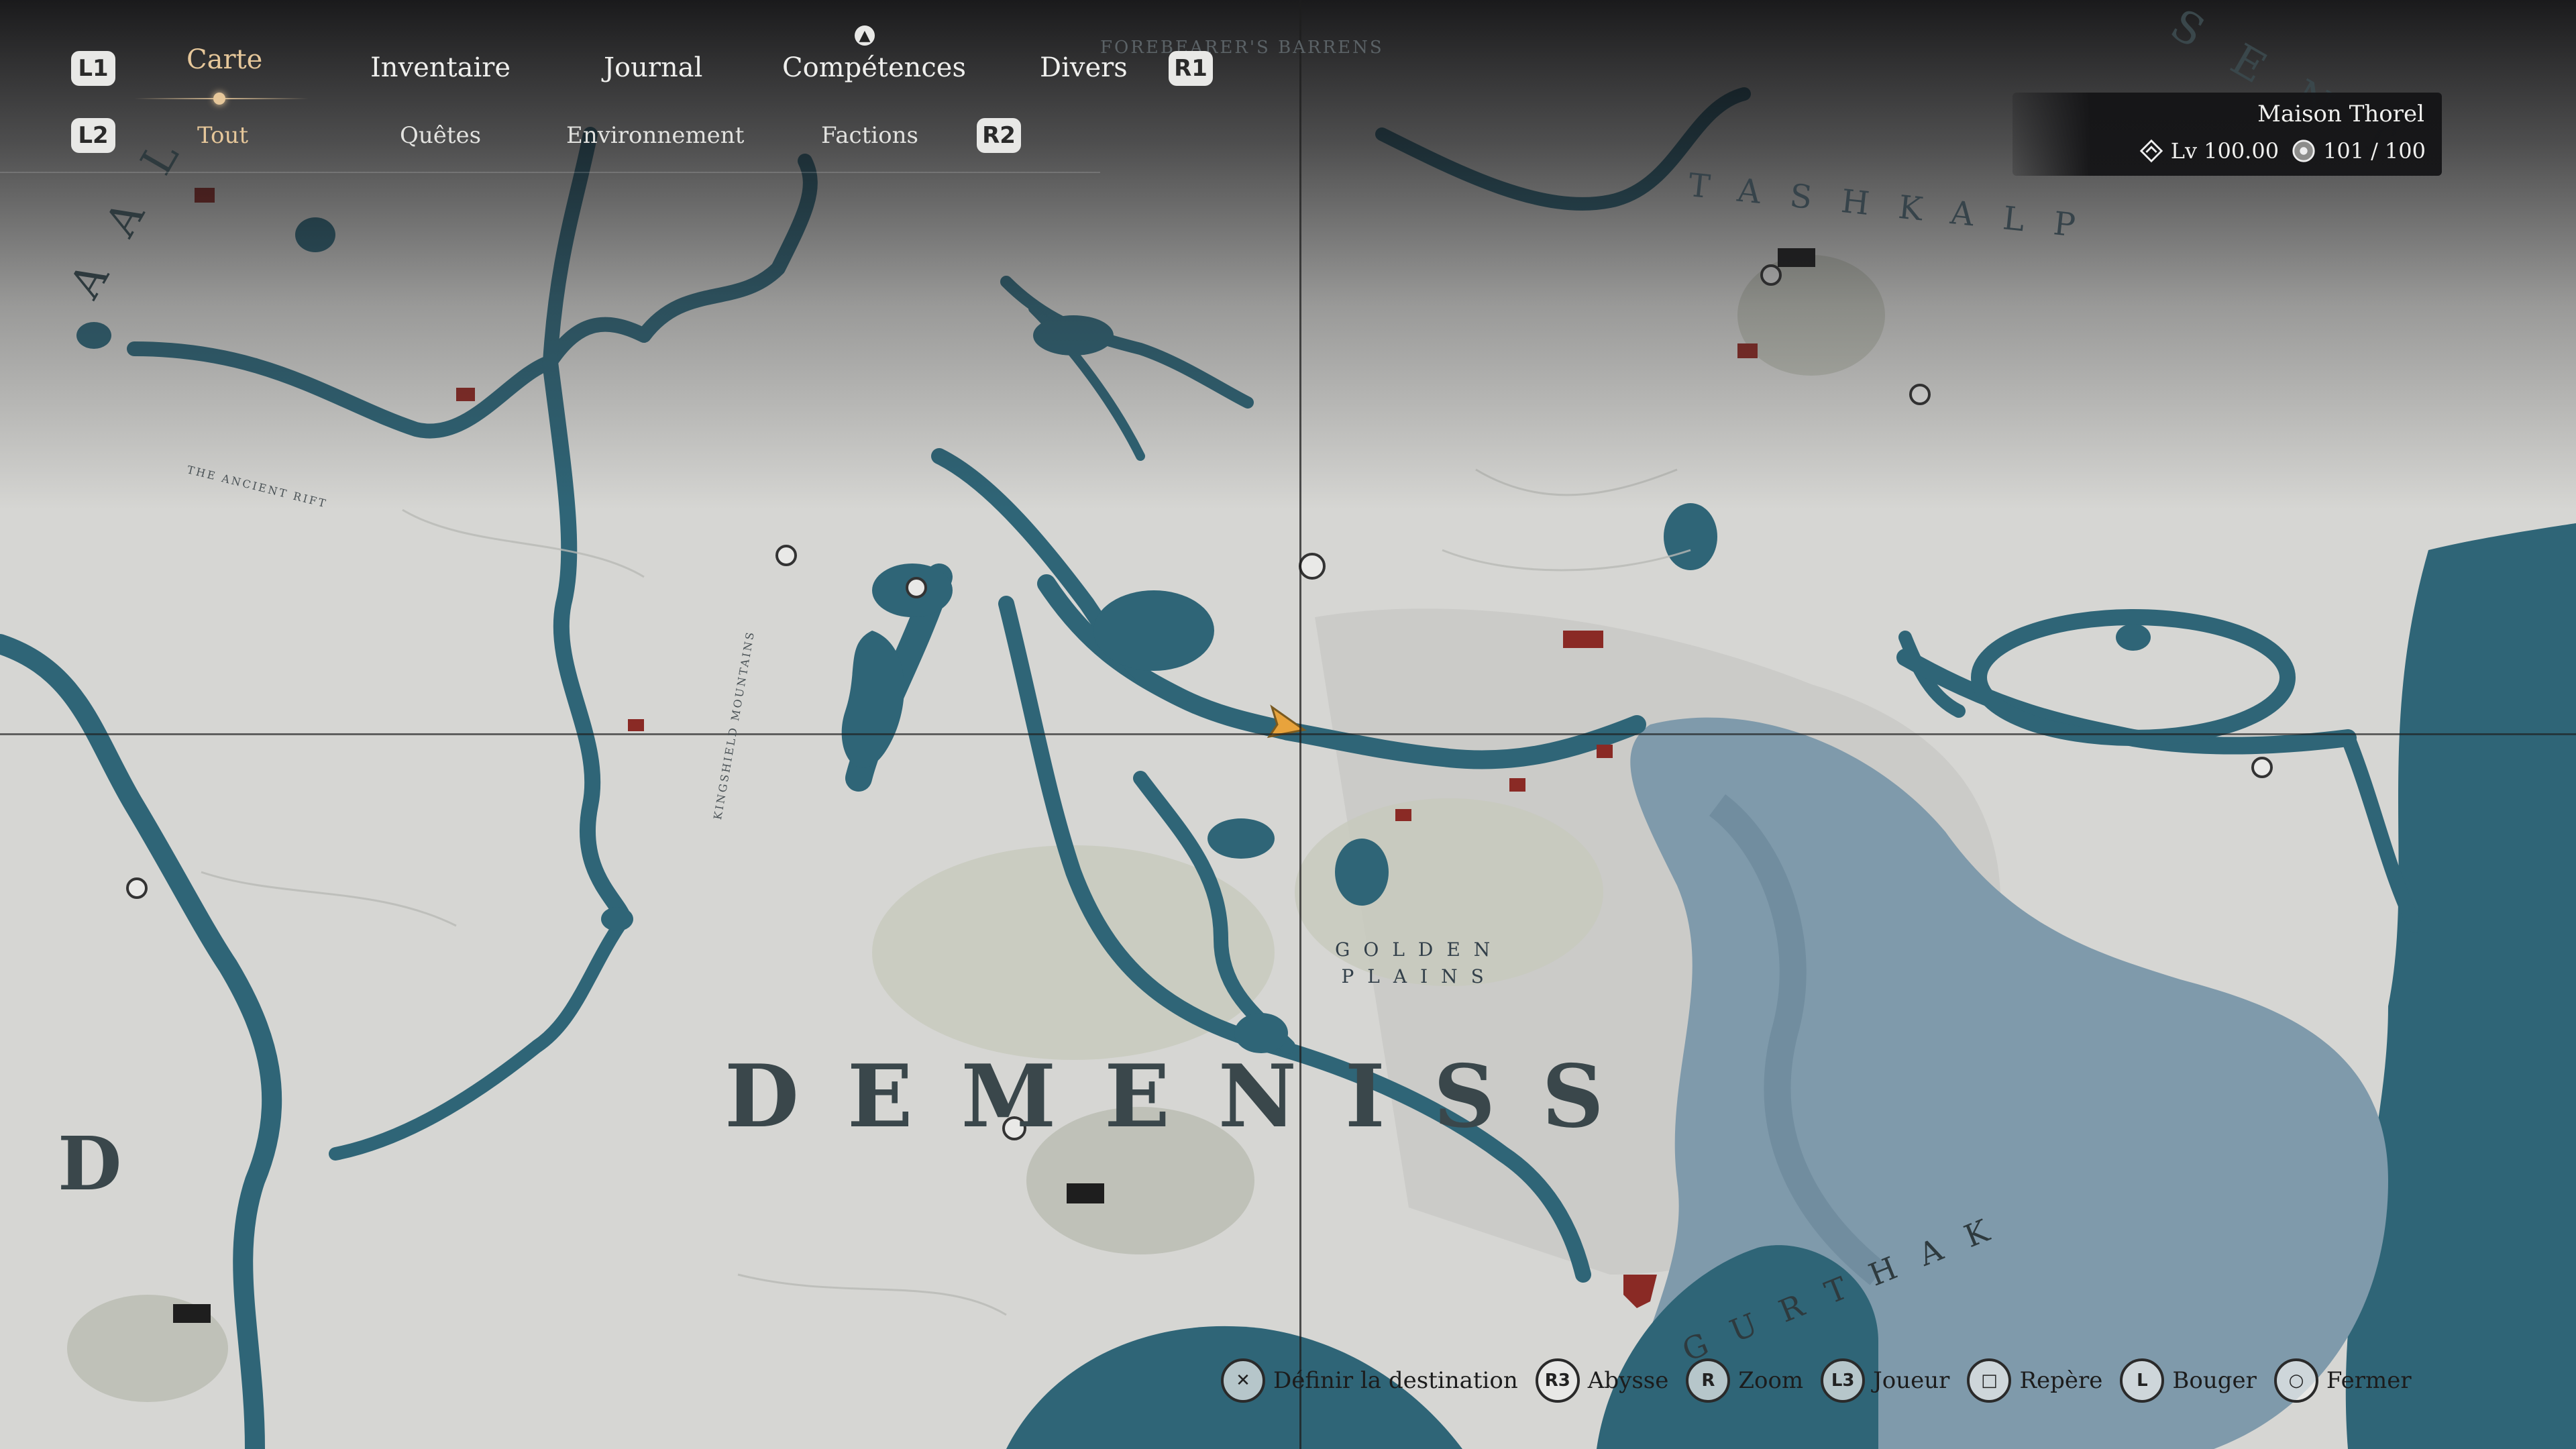 This screenshot has width=2576, height=1449. Describe the element at coordinates (90, 1163) in the screenshot. I see `region-label-west: D` at that location.